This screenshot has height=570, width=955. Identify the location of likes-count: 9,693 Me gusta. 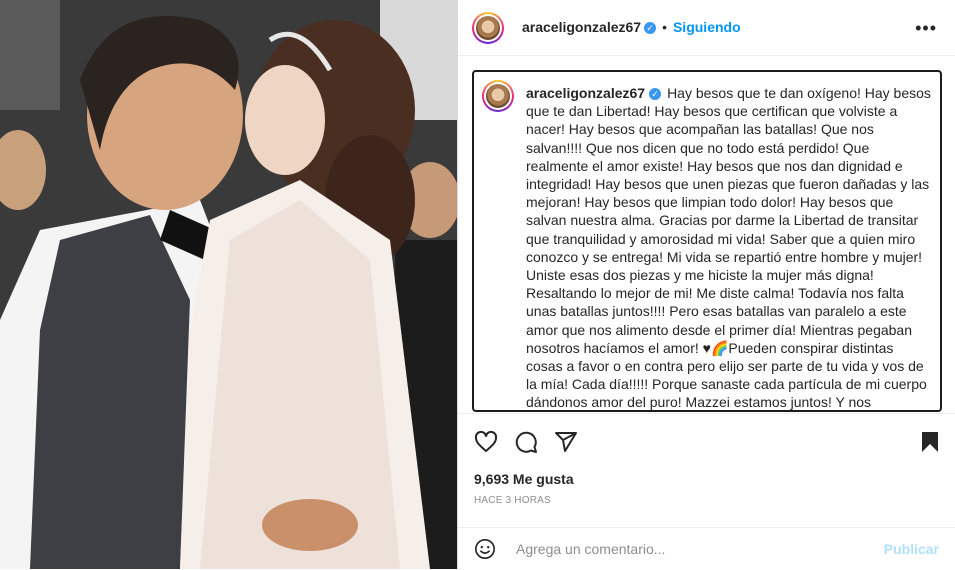
(524, 479).